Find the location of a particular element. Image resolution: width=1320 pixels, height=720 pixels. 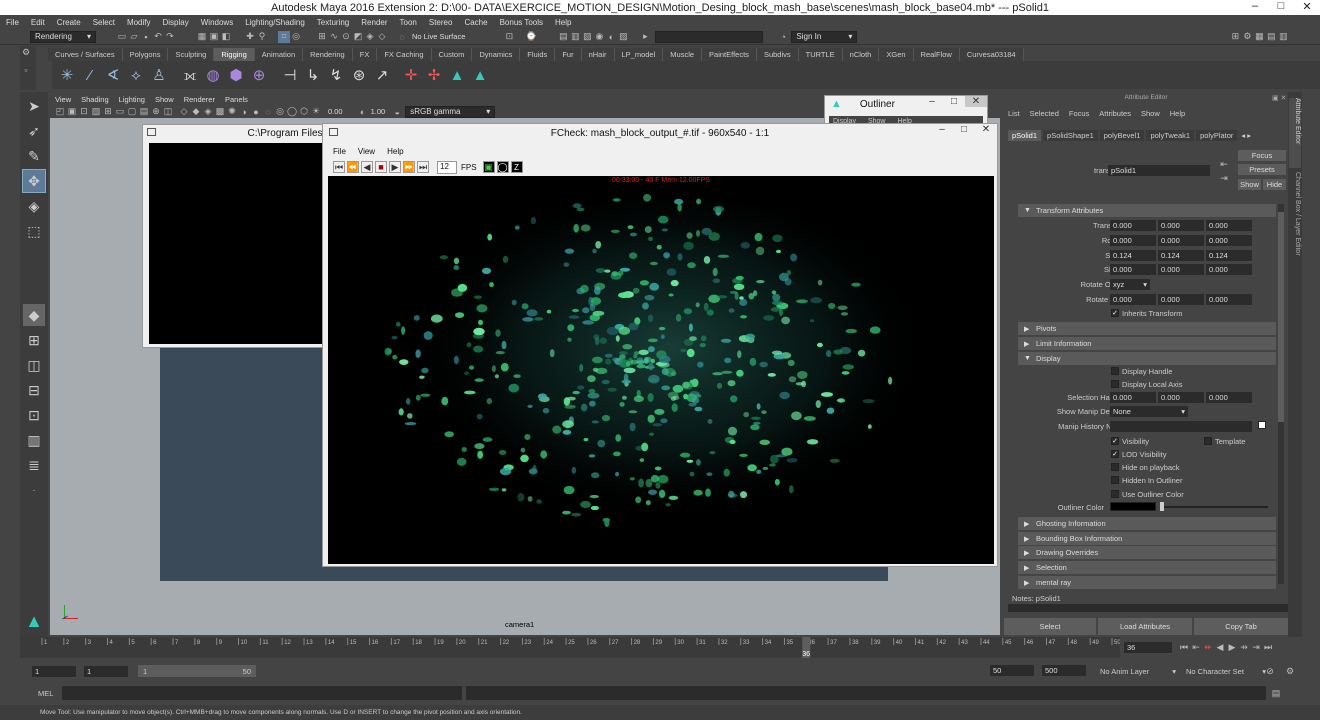

auto-key-icon: ⊘ is located at coordinates (1270, 671).